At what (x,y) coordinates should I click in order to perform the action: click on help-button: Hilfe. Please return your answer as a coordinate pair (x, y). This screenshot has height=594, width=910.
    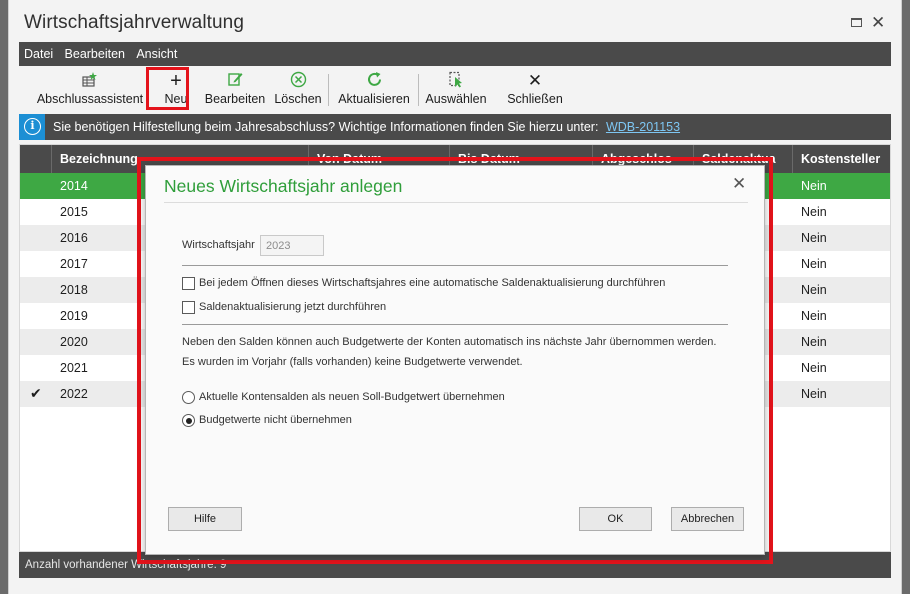
    Looking at the image, I should click on (205, 519).